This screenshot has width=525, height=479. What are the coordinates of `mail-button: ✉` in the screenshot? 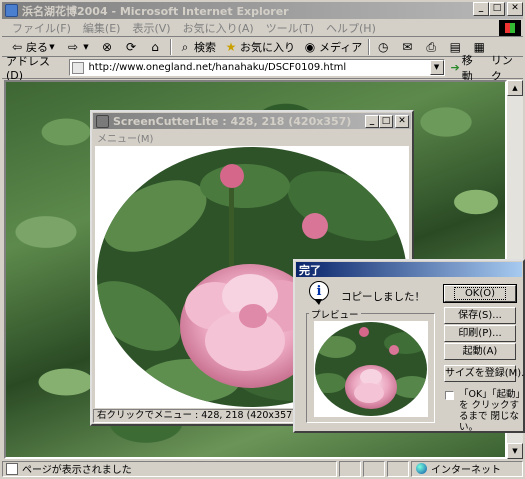 It's located at (408, 47).